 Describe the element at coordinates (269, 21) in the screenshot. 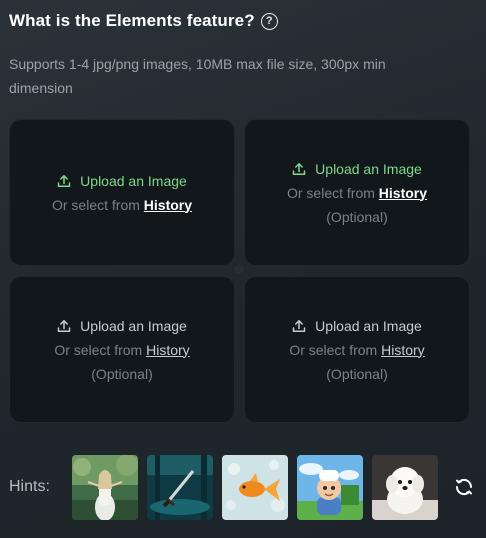

I see `question-circle-icon: ?` at that location.